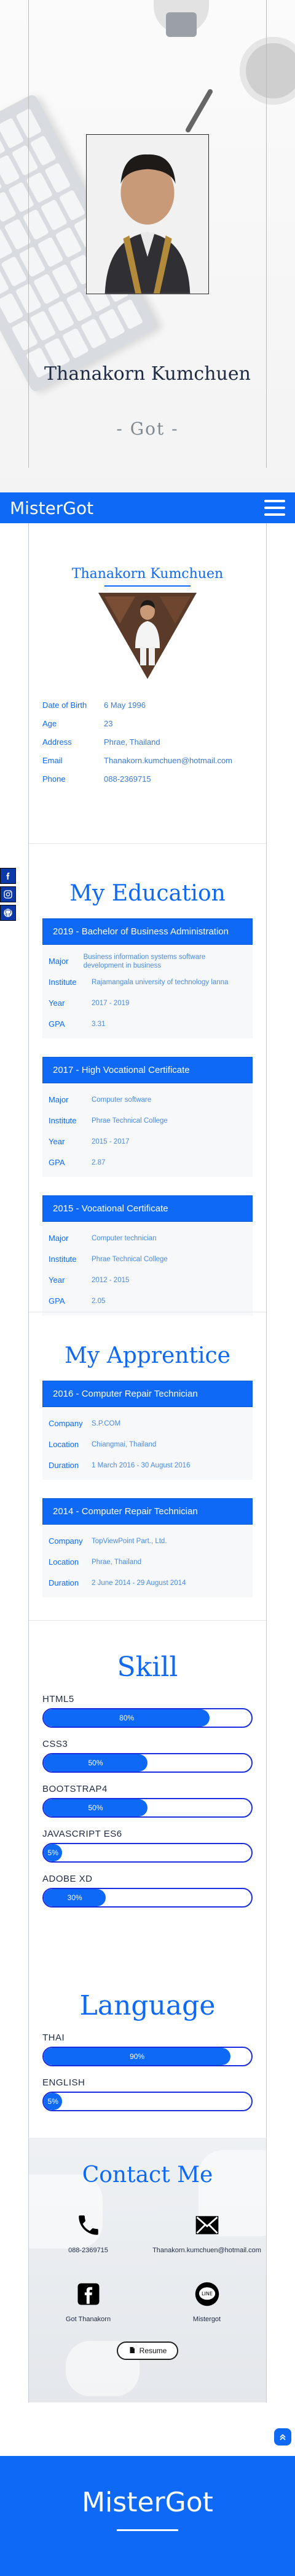 The image size is (295, 2576). I want to click on resume-button: Resume, so click(148, 2350).